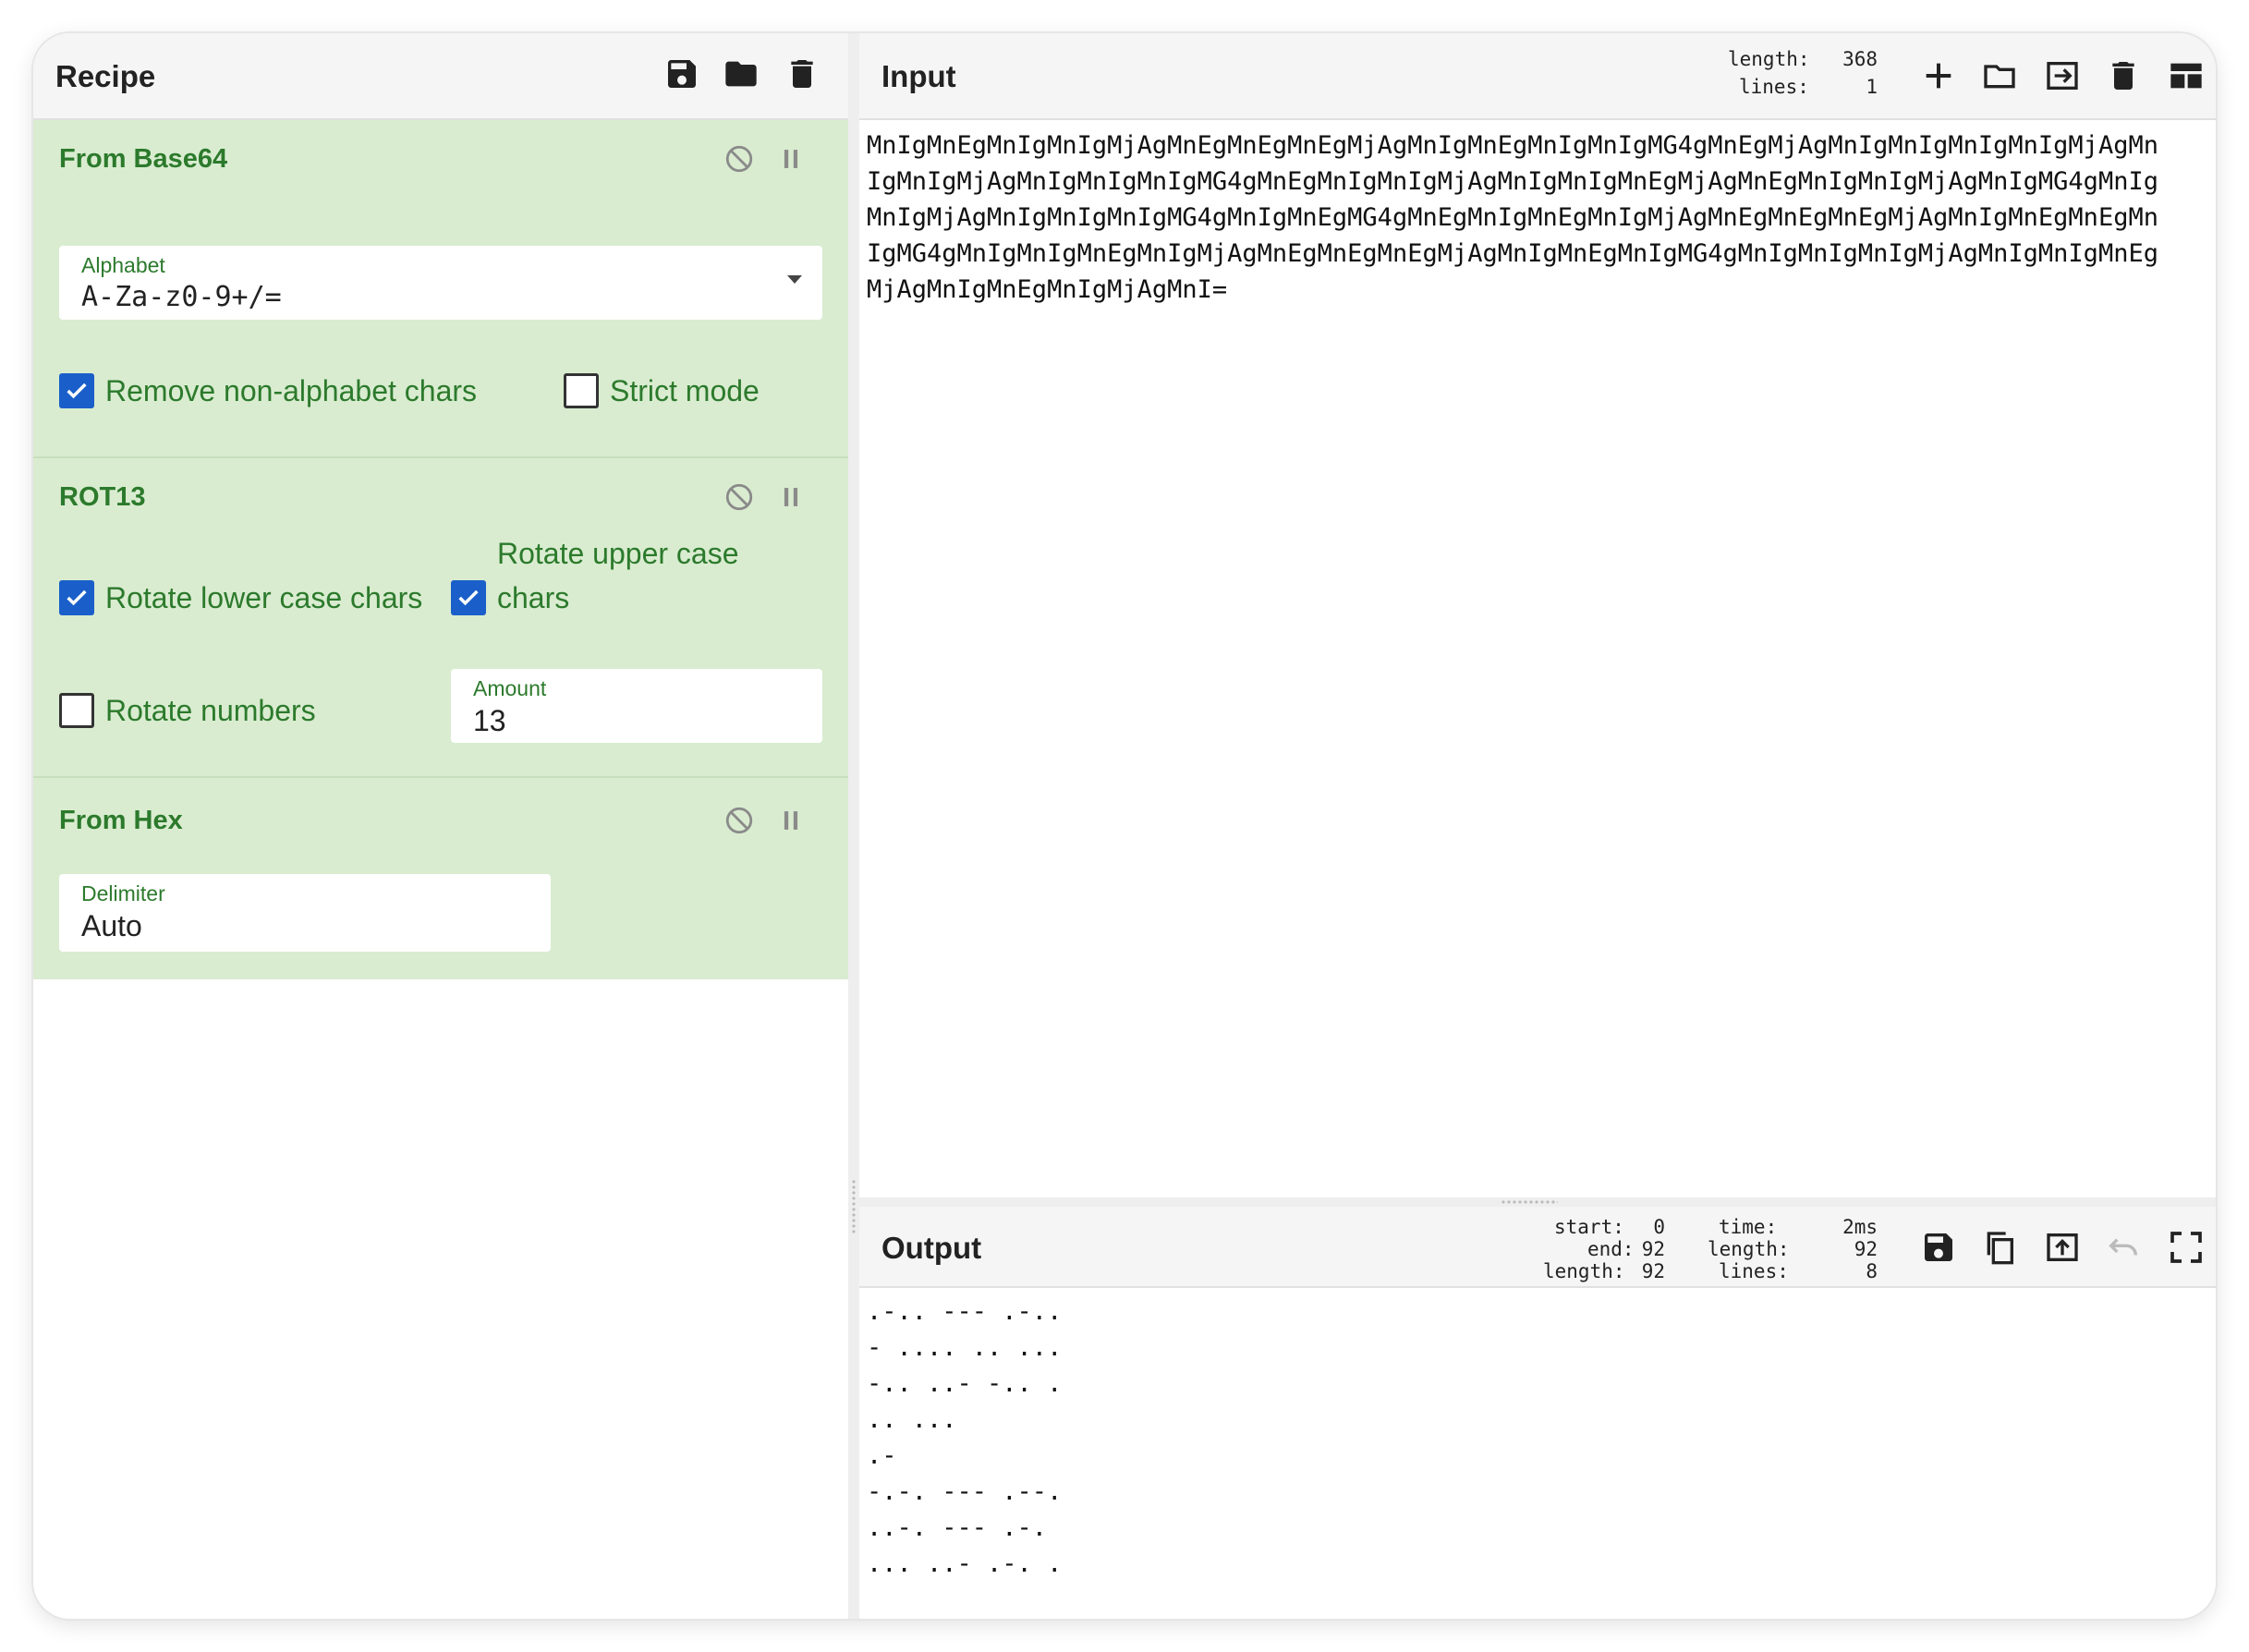 The width and height of the screenshot is (2249, 1652). What do you see at coordinates (965, 1563) in the screenshot?
I see `output-line: ... ..- .-. .` at bounding box center [965, 1563].